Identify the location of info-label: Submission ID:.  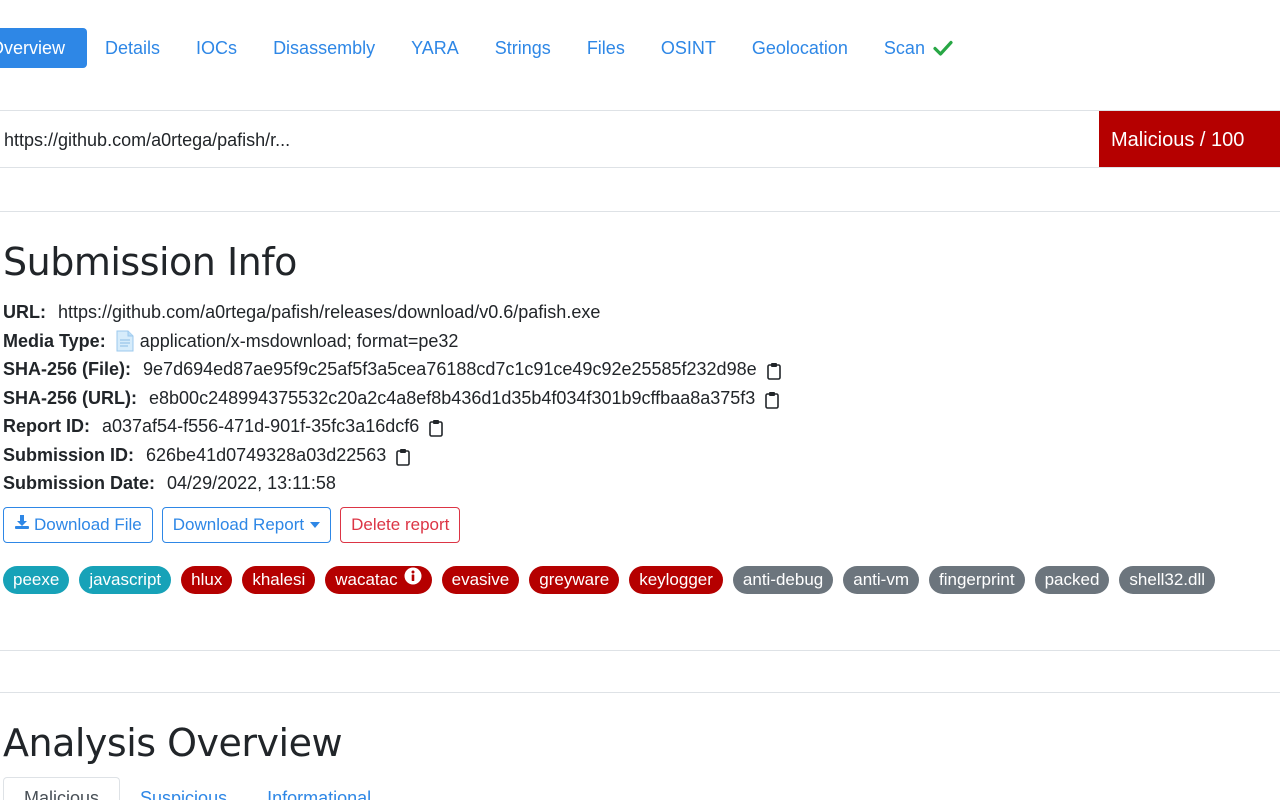
(69, 454).